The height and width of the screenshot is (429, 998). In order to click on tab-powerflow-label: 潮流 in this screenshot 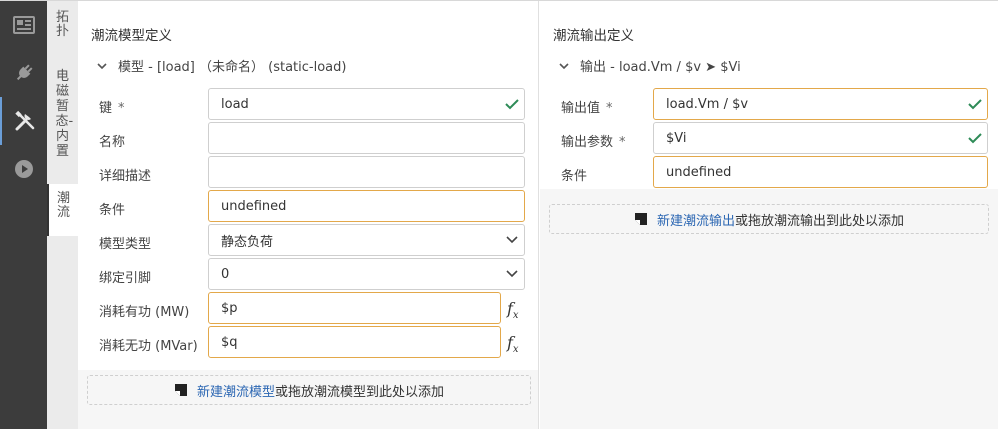, I will do `click(63, 205)`.